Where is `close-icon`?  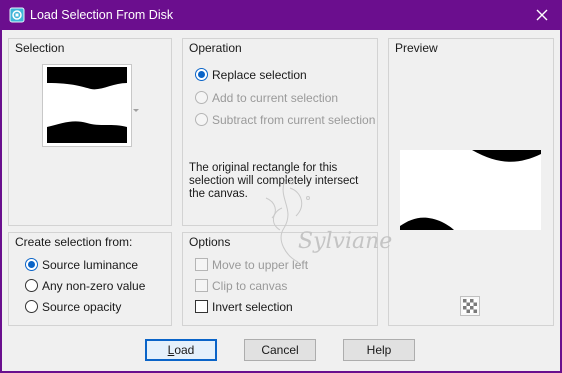 close-icon is located at coordinates (542, 15).